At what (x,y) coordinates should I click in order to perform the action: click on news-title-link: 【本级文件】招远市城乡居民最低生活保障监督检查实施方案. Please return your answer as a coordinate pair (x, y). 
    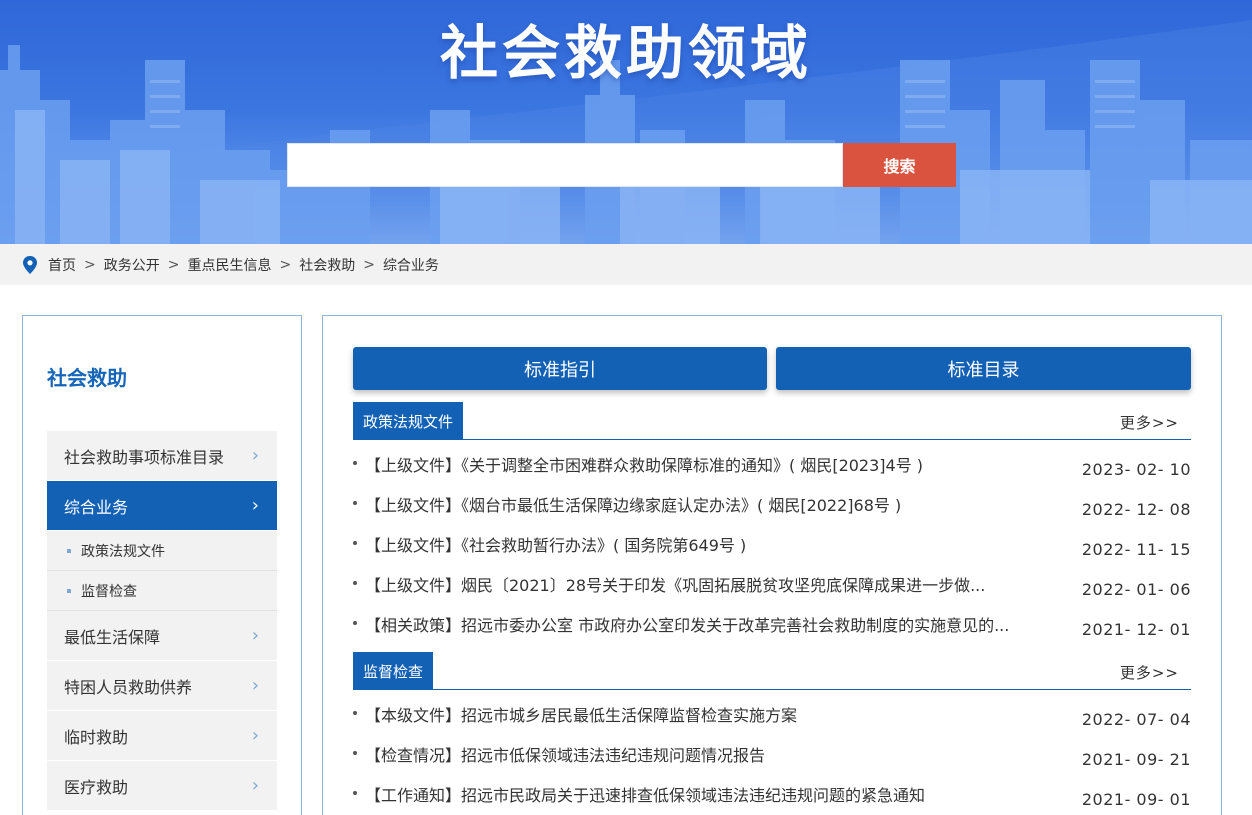
    Looking at the image, I should click on (710, 714).